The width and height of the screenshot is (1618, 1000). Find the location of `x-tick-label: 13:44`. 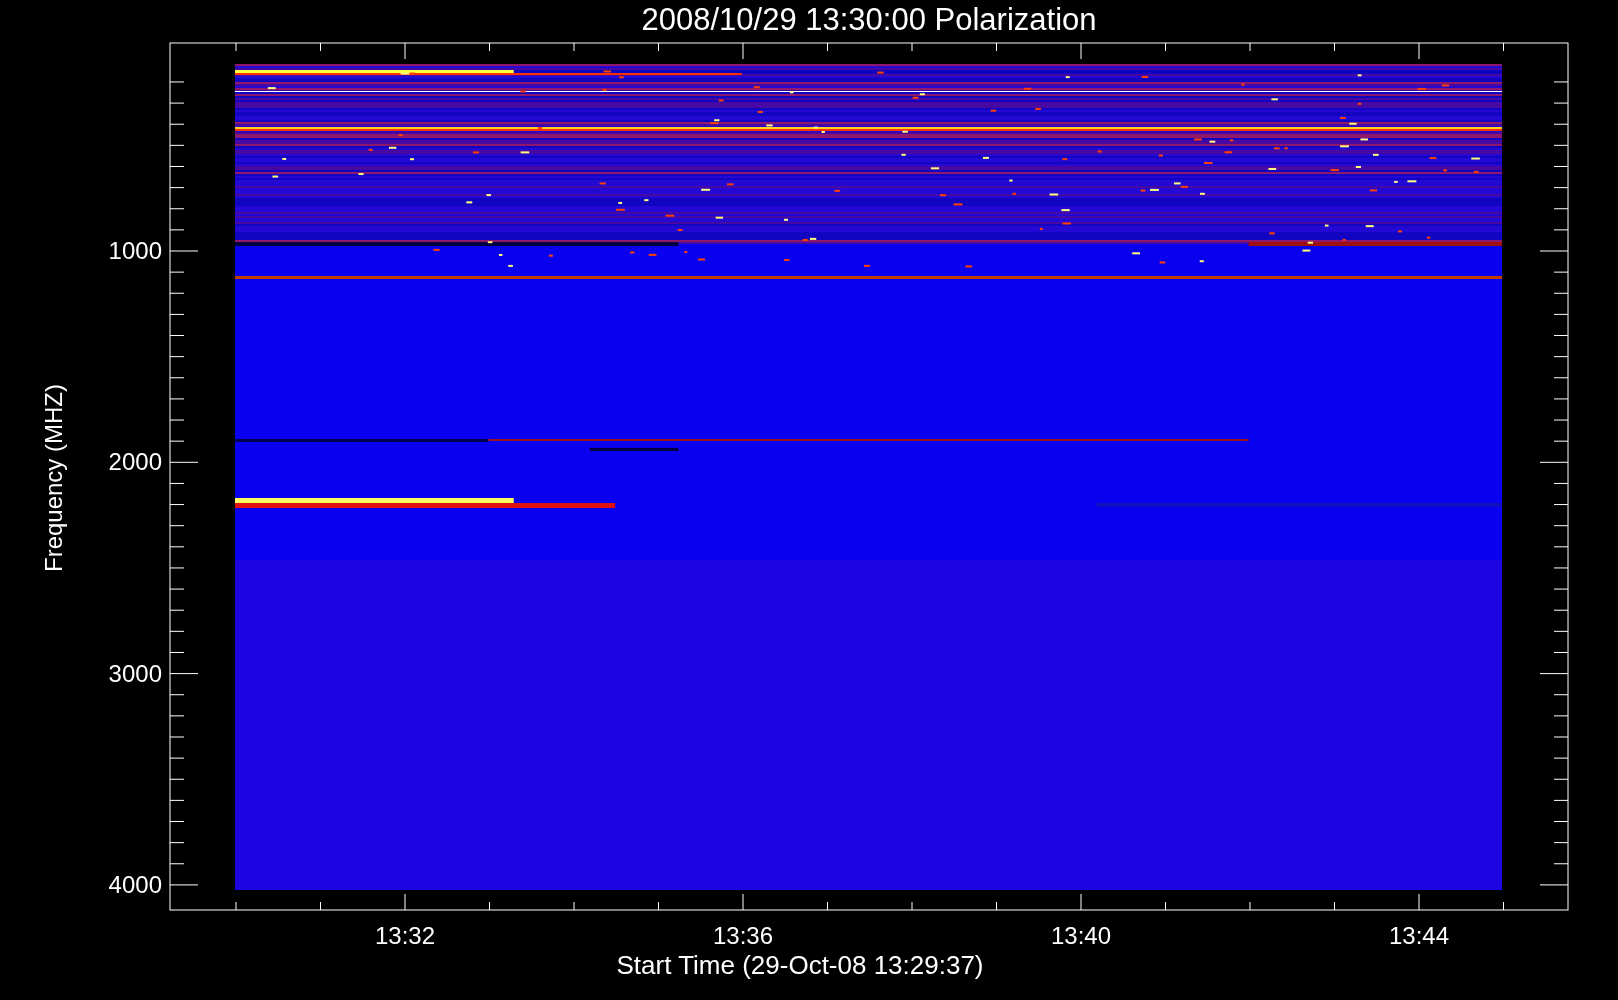

x-tick-label: 13:44 is located at coordinates (1419, 936).